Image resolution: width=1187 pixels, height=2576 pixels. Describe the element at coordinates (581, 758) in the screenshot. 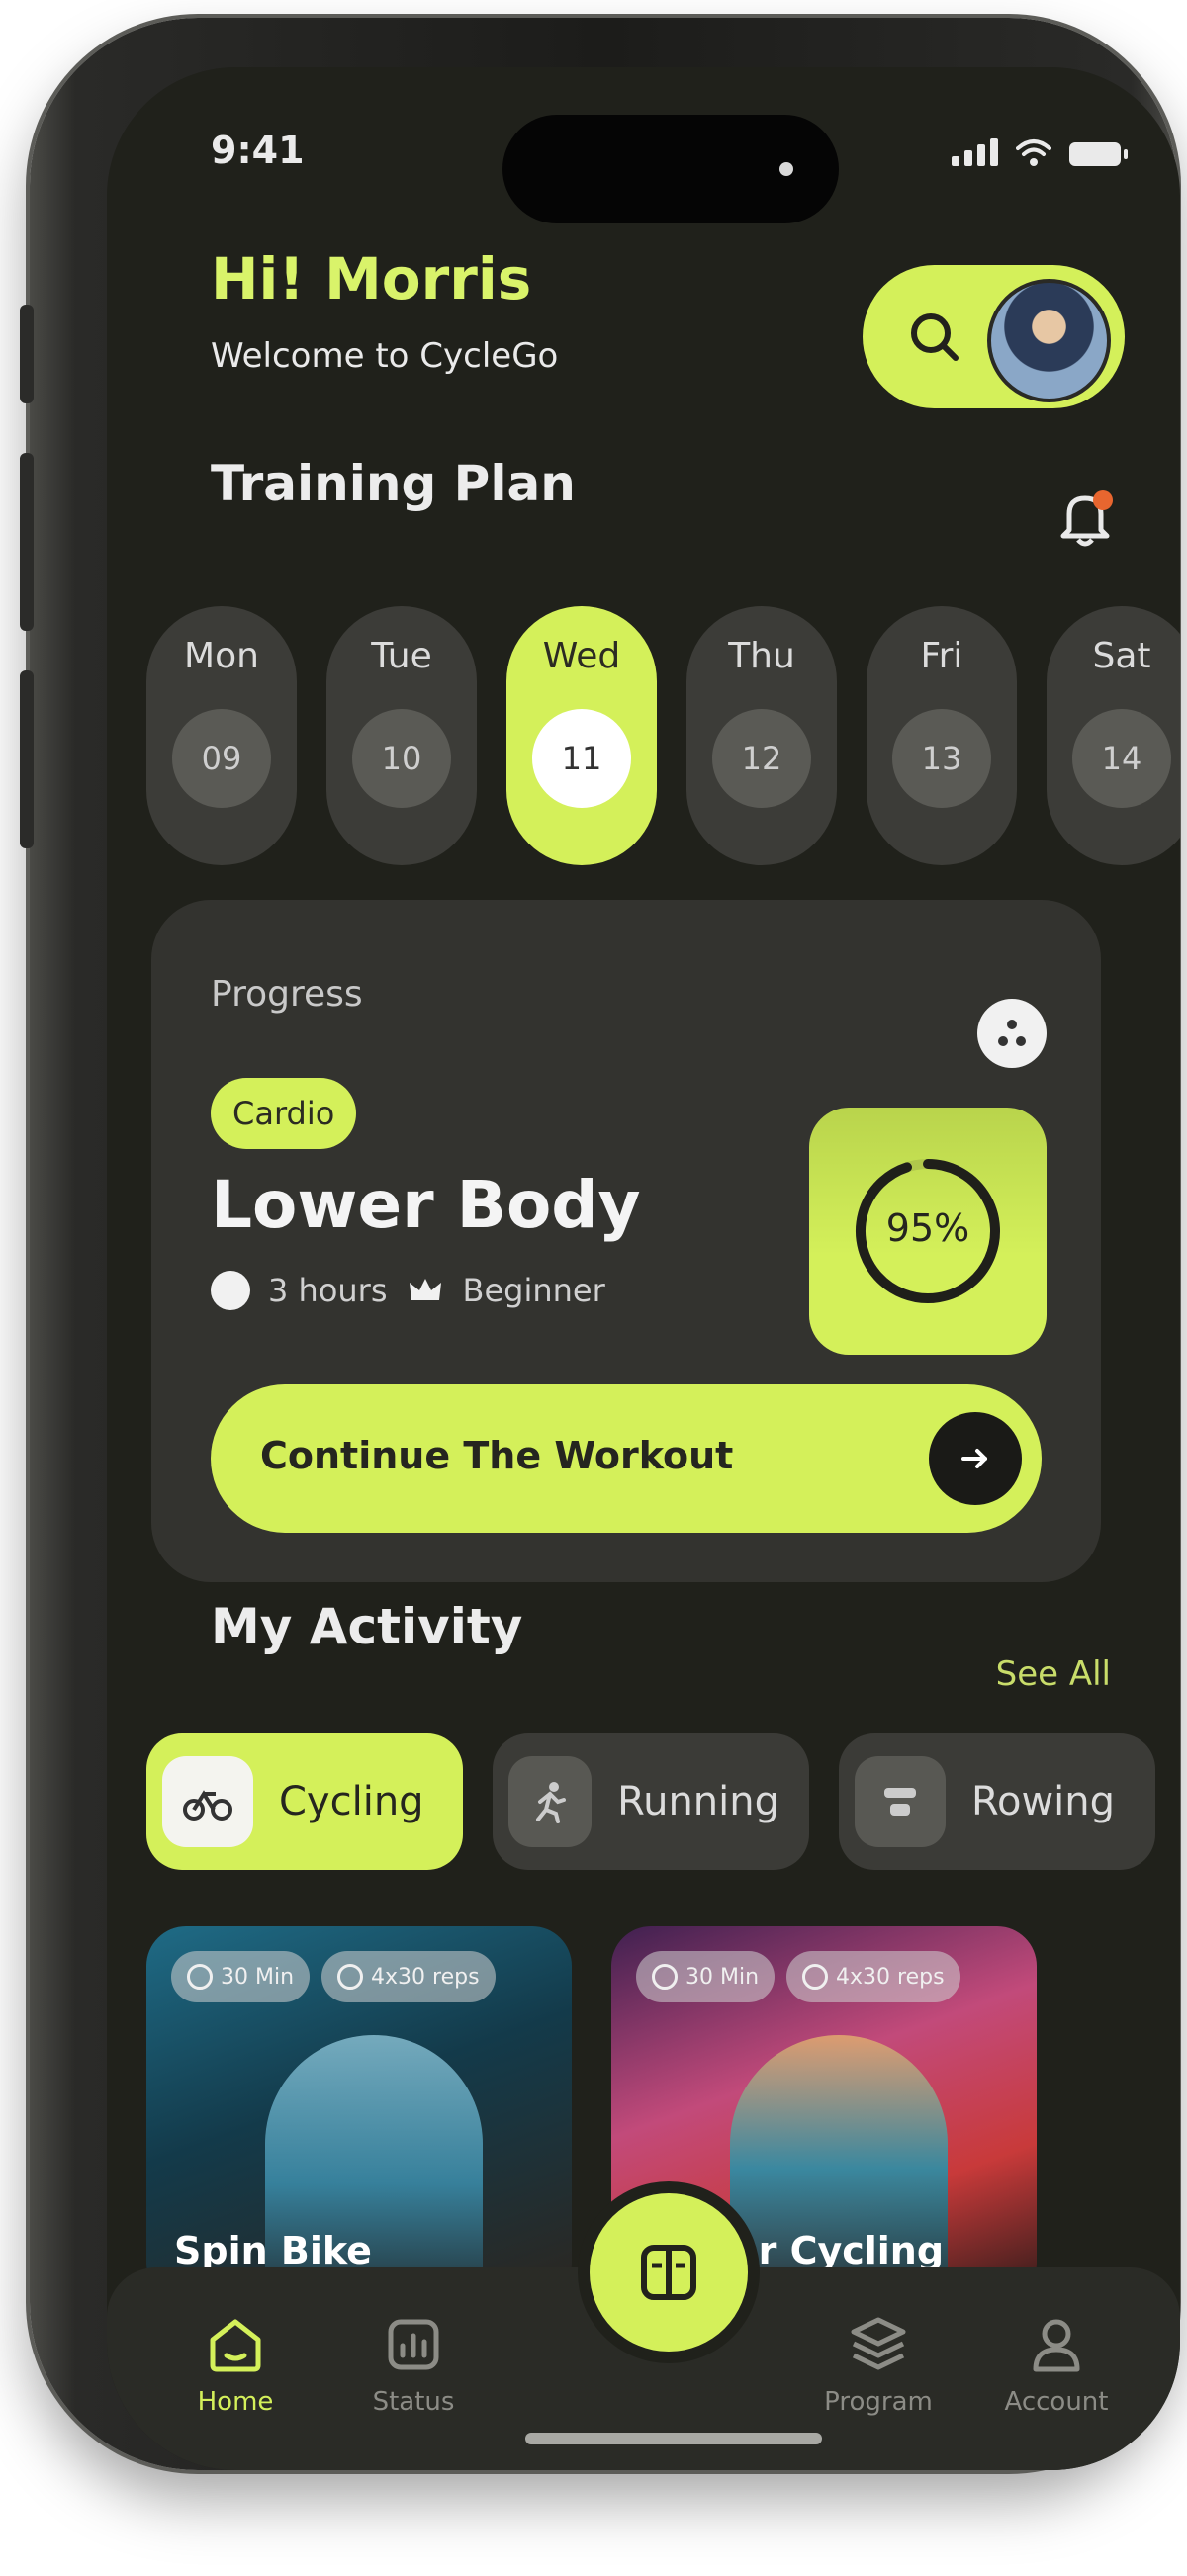

I see `day-number: 11` at that location.